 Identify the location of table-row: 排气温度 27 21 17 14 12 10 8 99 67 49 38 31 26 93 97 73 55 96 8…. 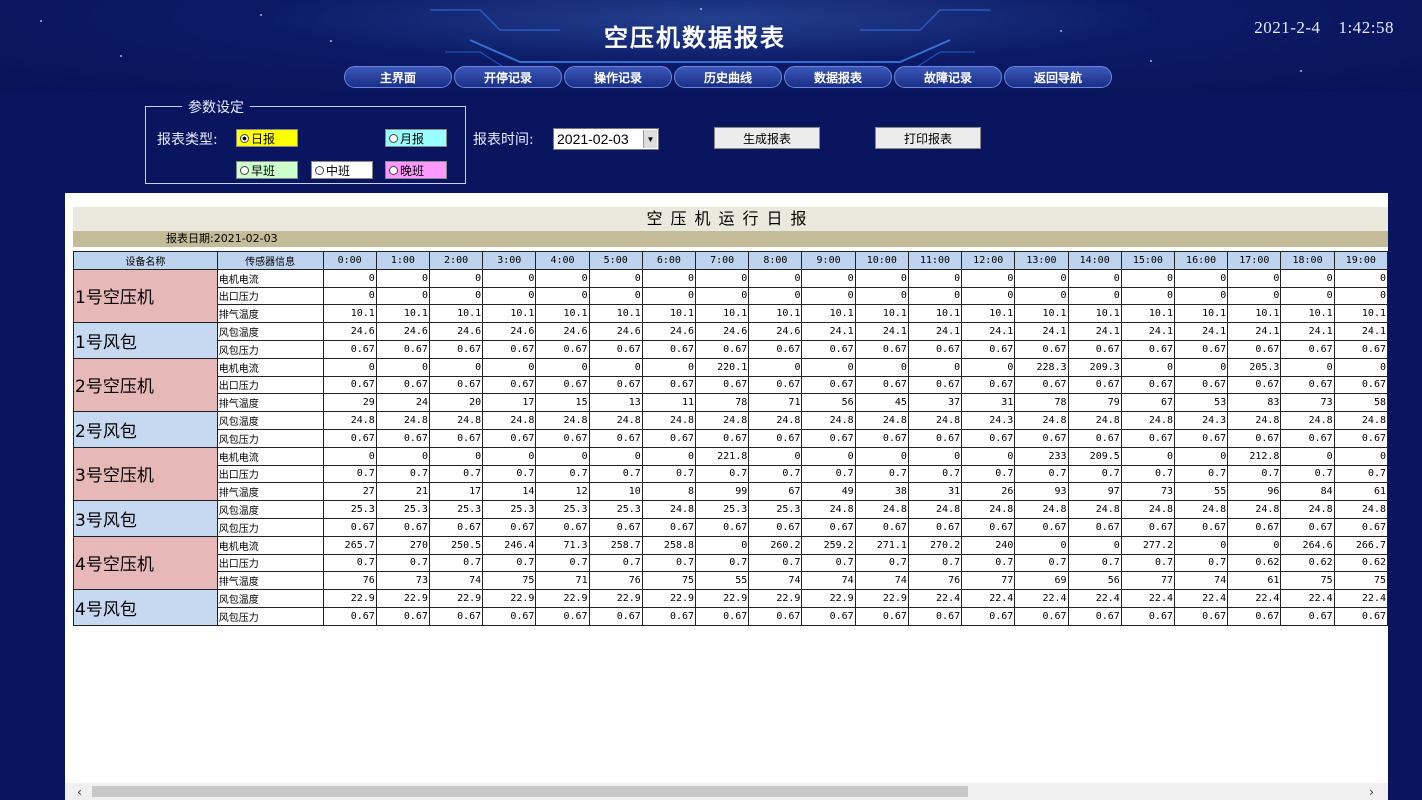
(731, 492).